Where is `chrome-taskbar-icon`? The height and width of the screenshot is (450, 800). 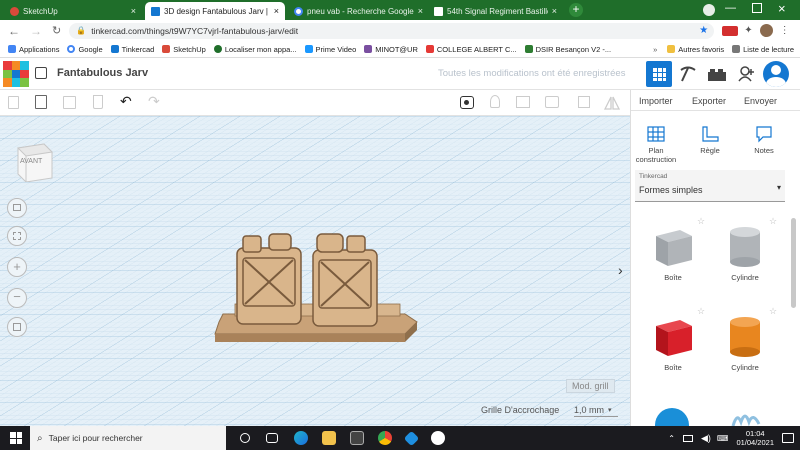
chrome-taskbar-icon is located at coordinates (385, 438).